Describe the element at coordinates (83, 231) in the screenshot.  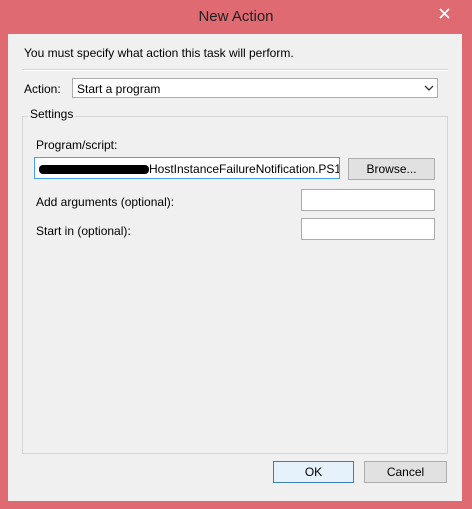
I see `start-in-label: Start in (optional):` at that location.